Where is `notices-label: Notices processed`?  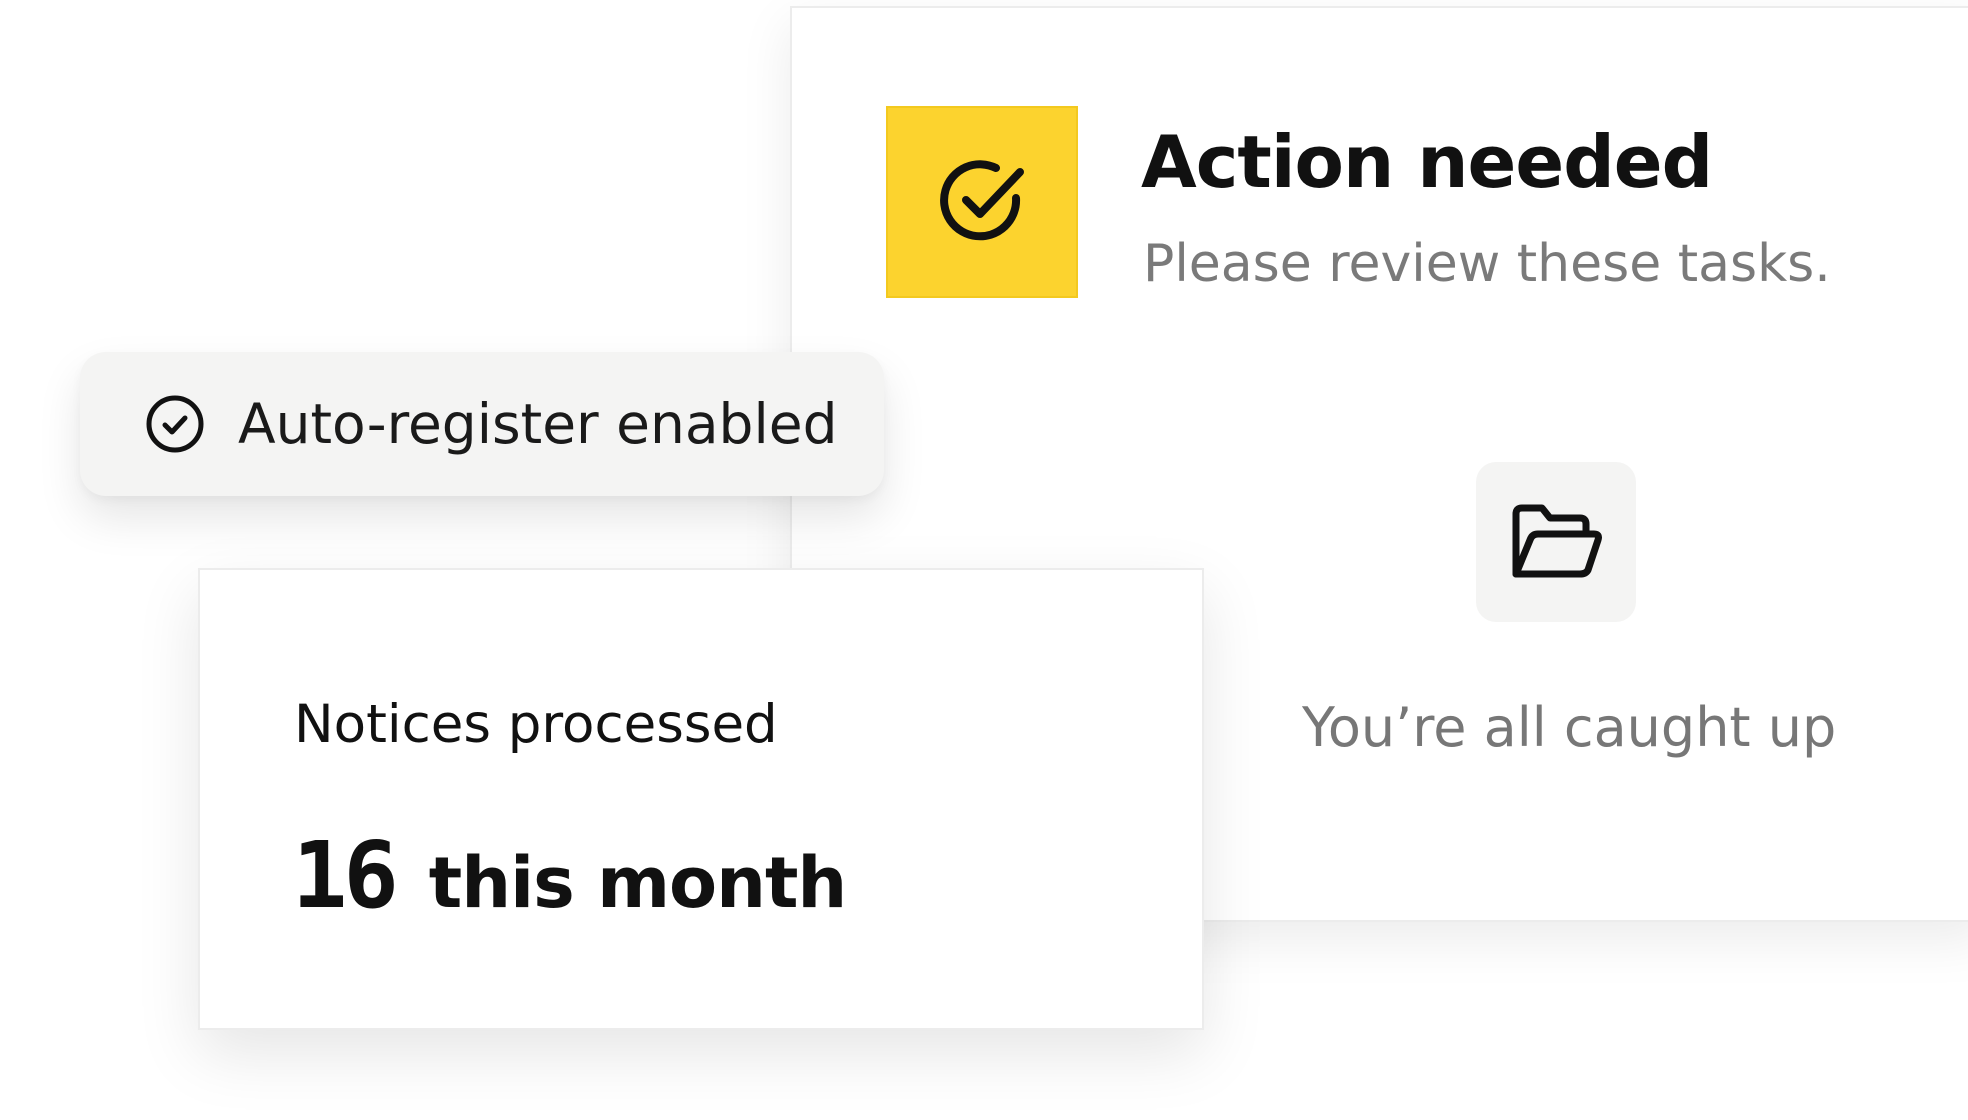 notices-label: Notices processed is located at coordinates (536, 724).